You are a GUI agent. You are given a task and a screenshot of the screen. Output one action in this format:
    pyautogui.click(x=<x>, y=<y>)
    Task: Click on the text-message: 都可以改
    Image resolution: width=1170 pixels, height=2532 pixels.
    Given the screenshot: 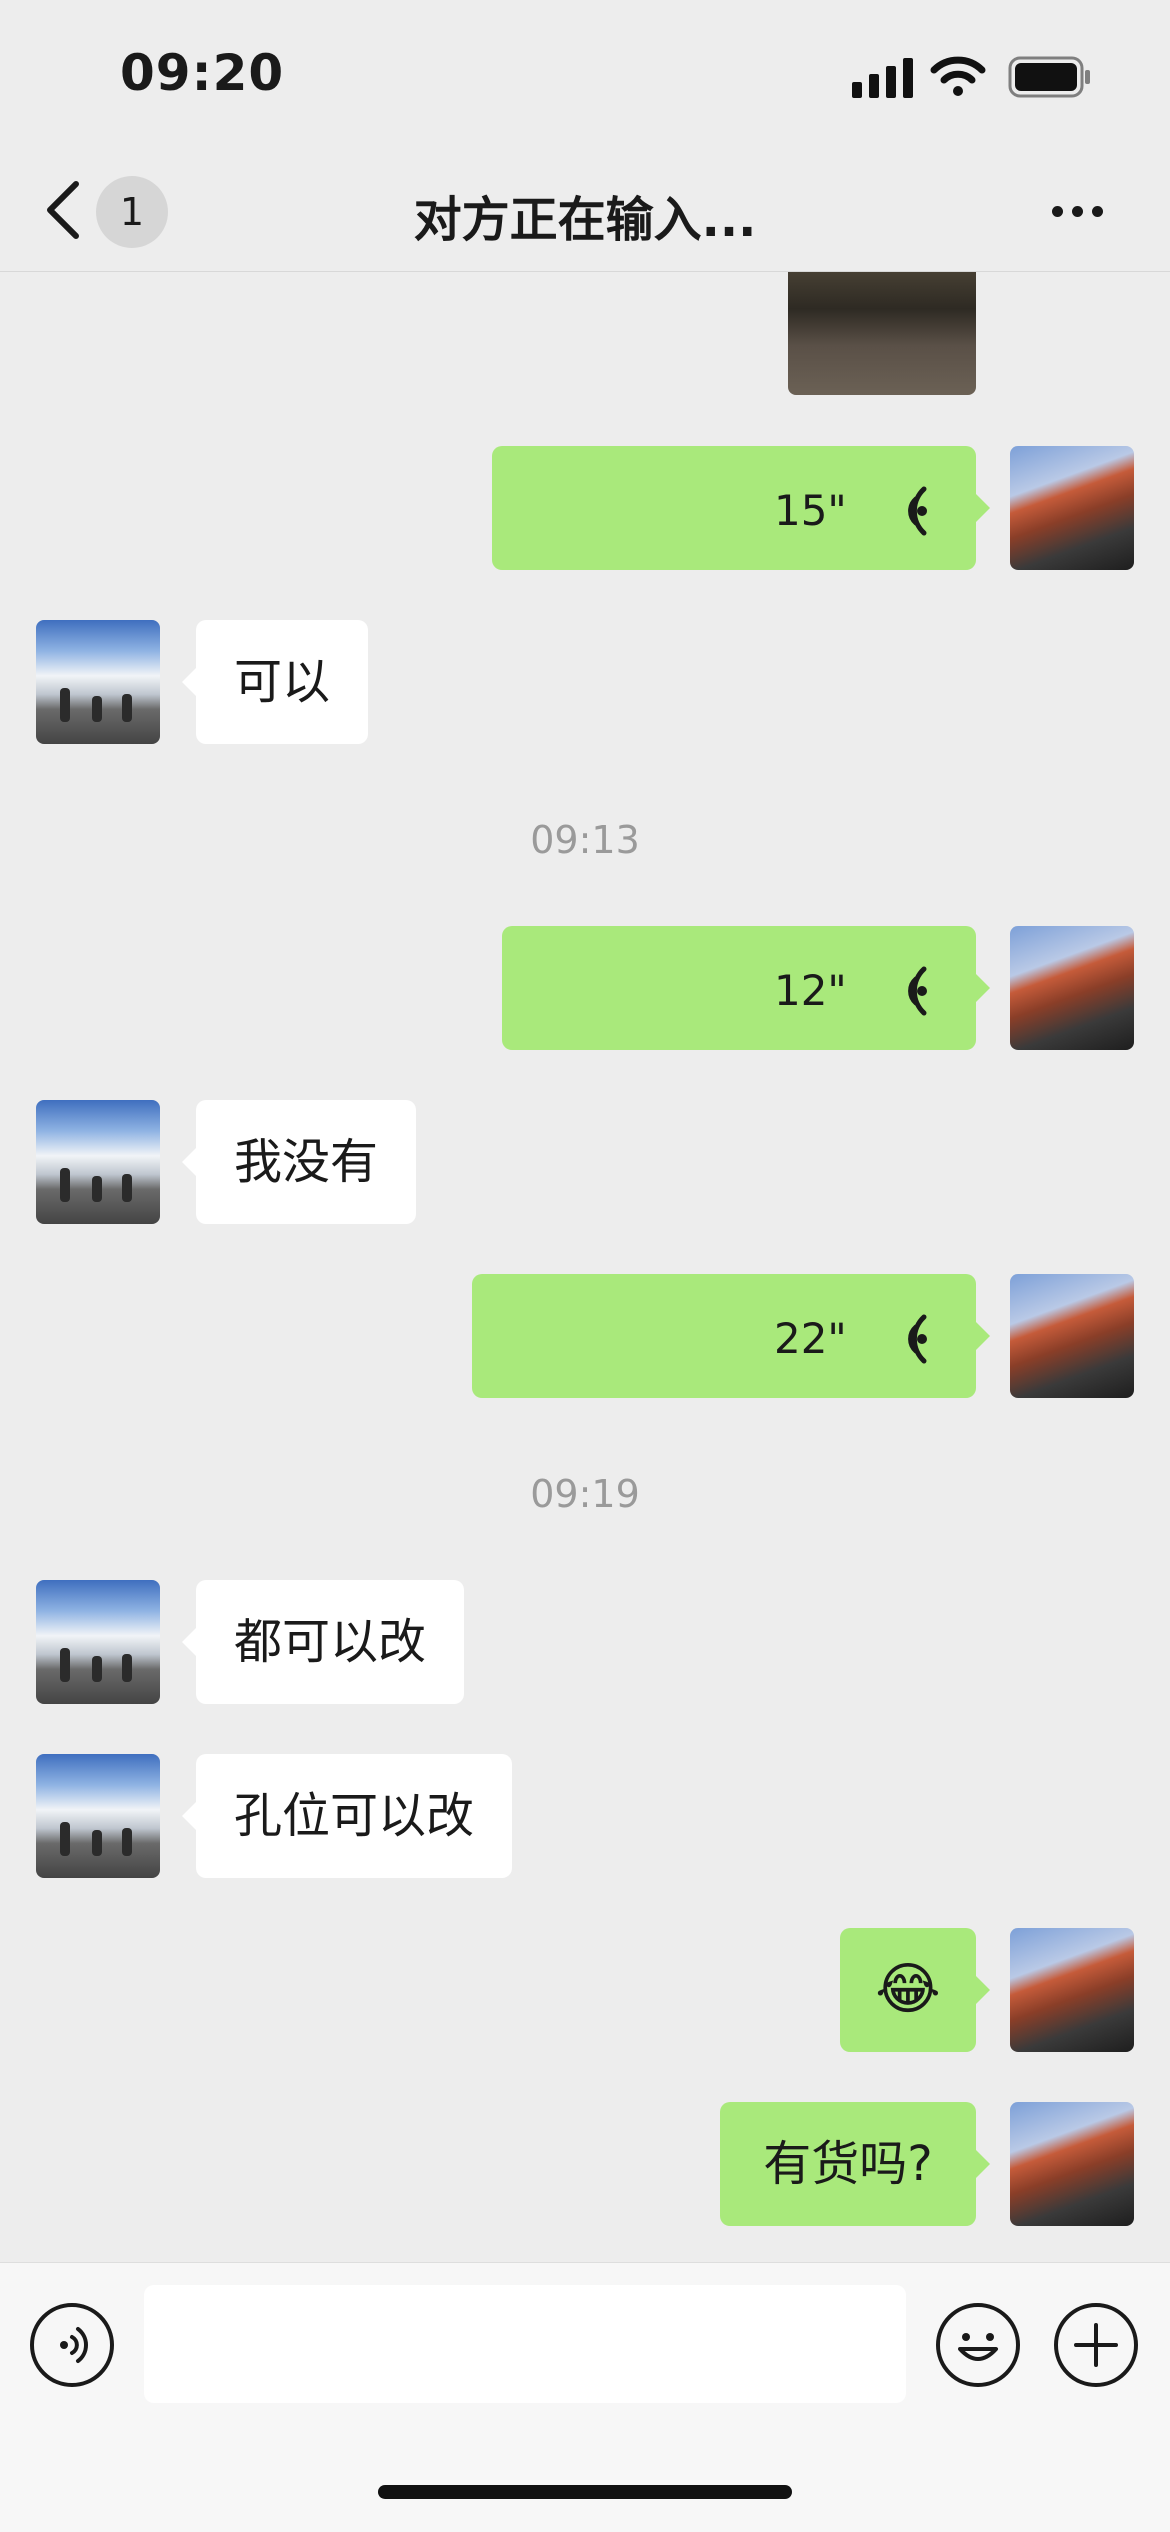 What is the action you would take?
    pyautogui.click(x=323, y=1642)
    